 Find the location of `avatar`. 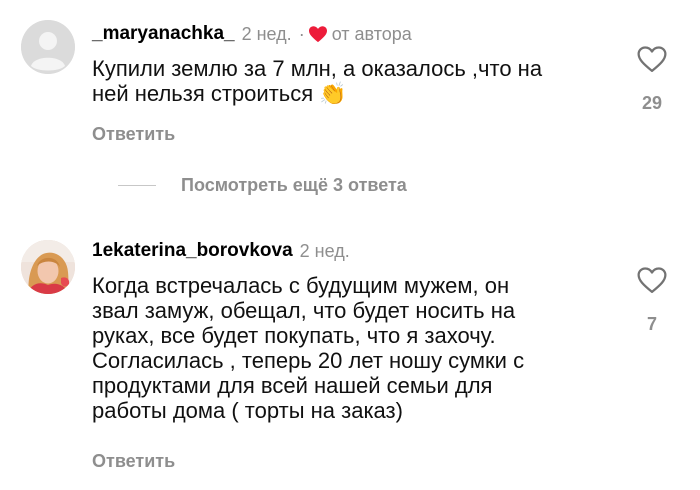

avatar is located at coordinates (48, 267).